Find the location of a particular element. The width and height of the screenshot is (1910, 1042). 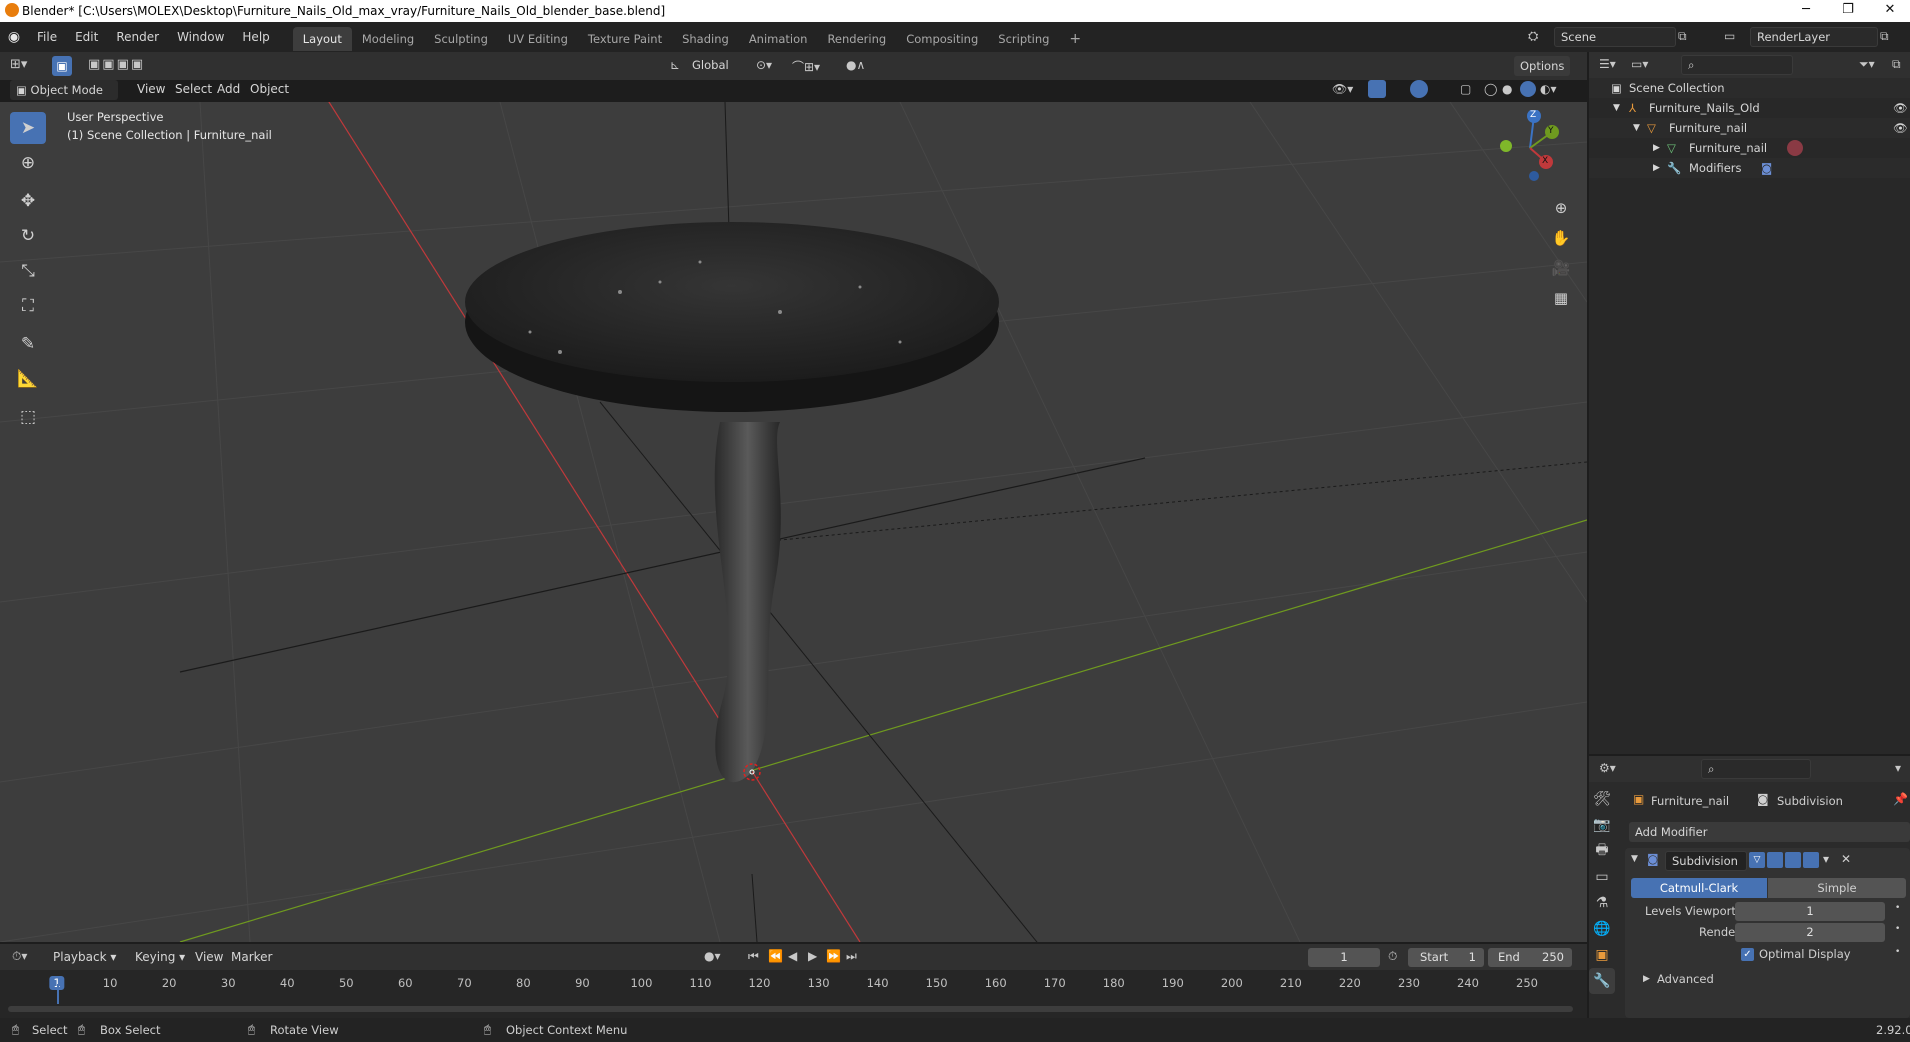

outliner-editor-icon: ☰▾ is located at coordinates (1607, 64).